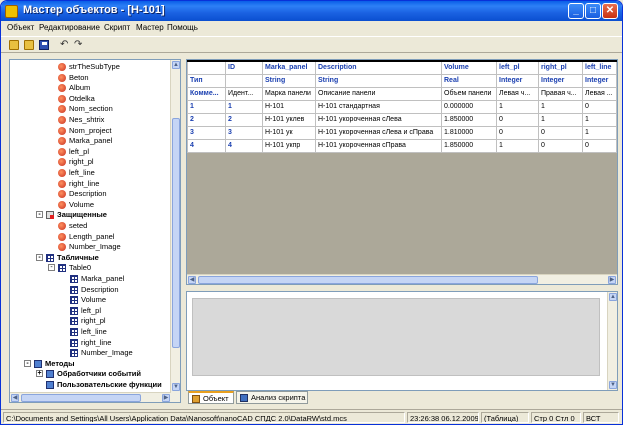  What do you see at coordinates (469, 106) in the screenshot?
I see `grid-cell: 0.000000` at bounding box center [469, 106].